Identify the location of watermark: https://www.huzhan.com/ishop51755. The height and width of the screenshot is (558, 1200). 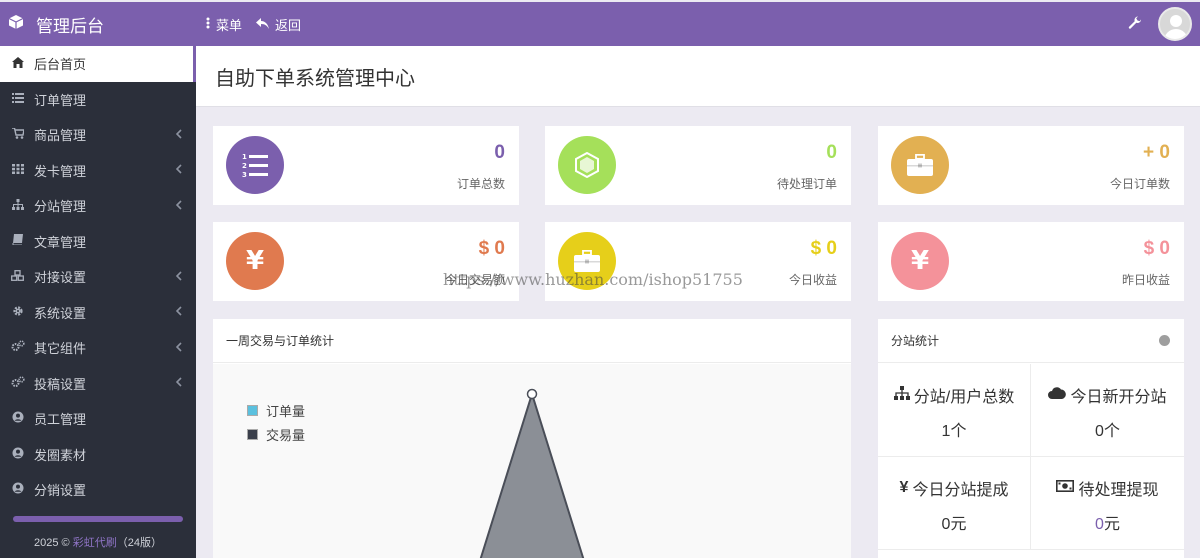
(593, 279).